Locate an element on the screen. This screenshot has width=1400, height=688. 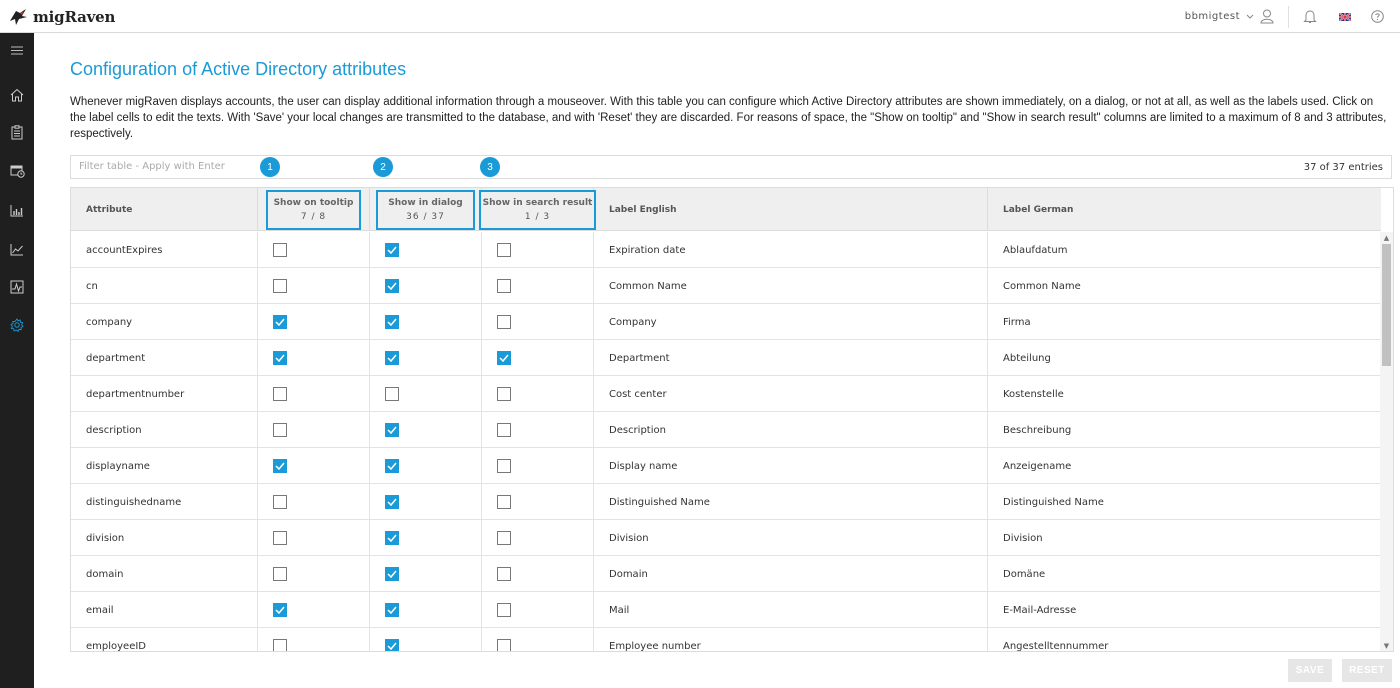
label-english-cell: Cost center is located at coordinates (791, 394).